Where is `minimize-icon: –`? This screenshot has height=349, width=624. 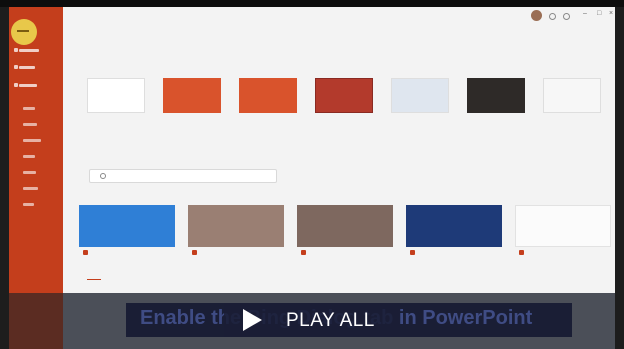
minimize-icon: – is located at coordinates (585, 13).